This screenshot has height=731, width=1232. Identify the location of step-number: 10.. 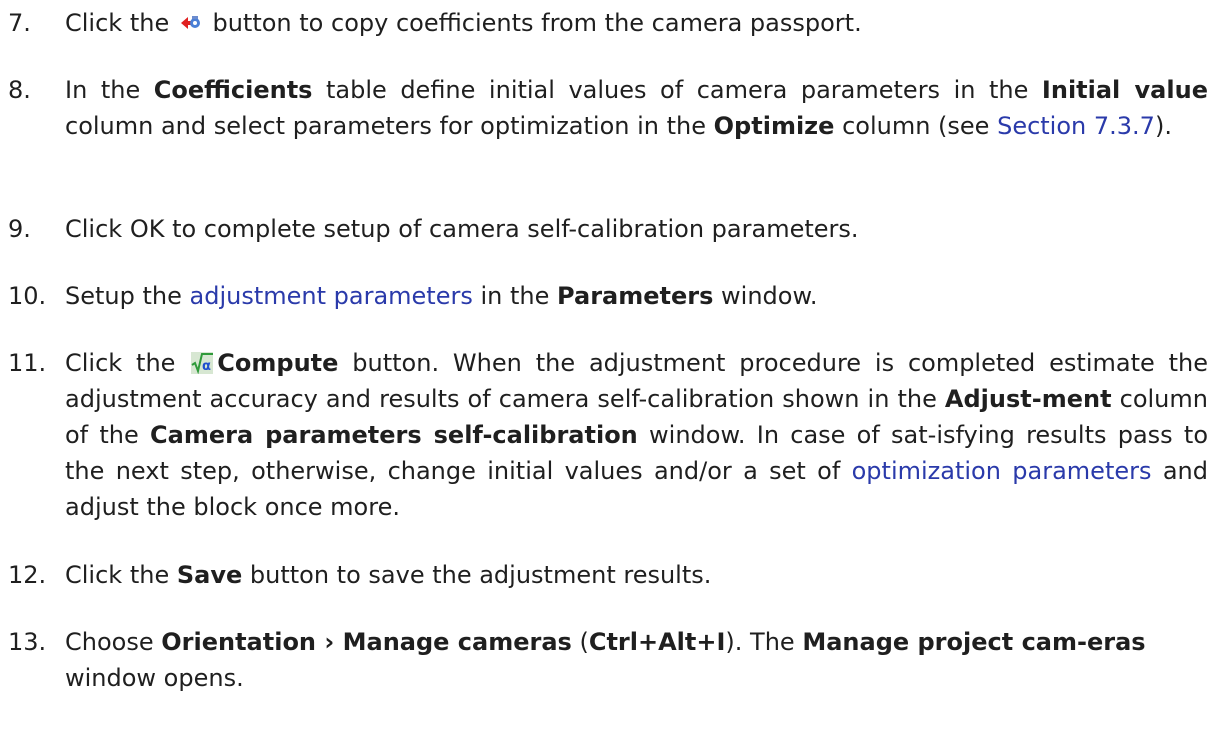
(27, 296).